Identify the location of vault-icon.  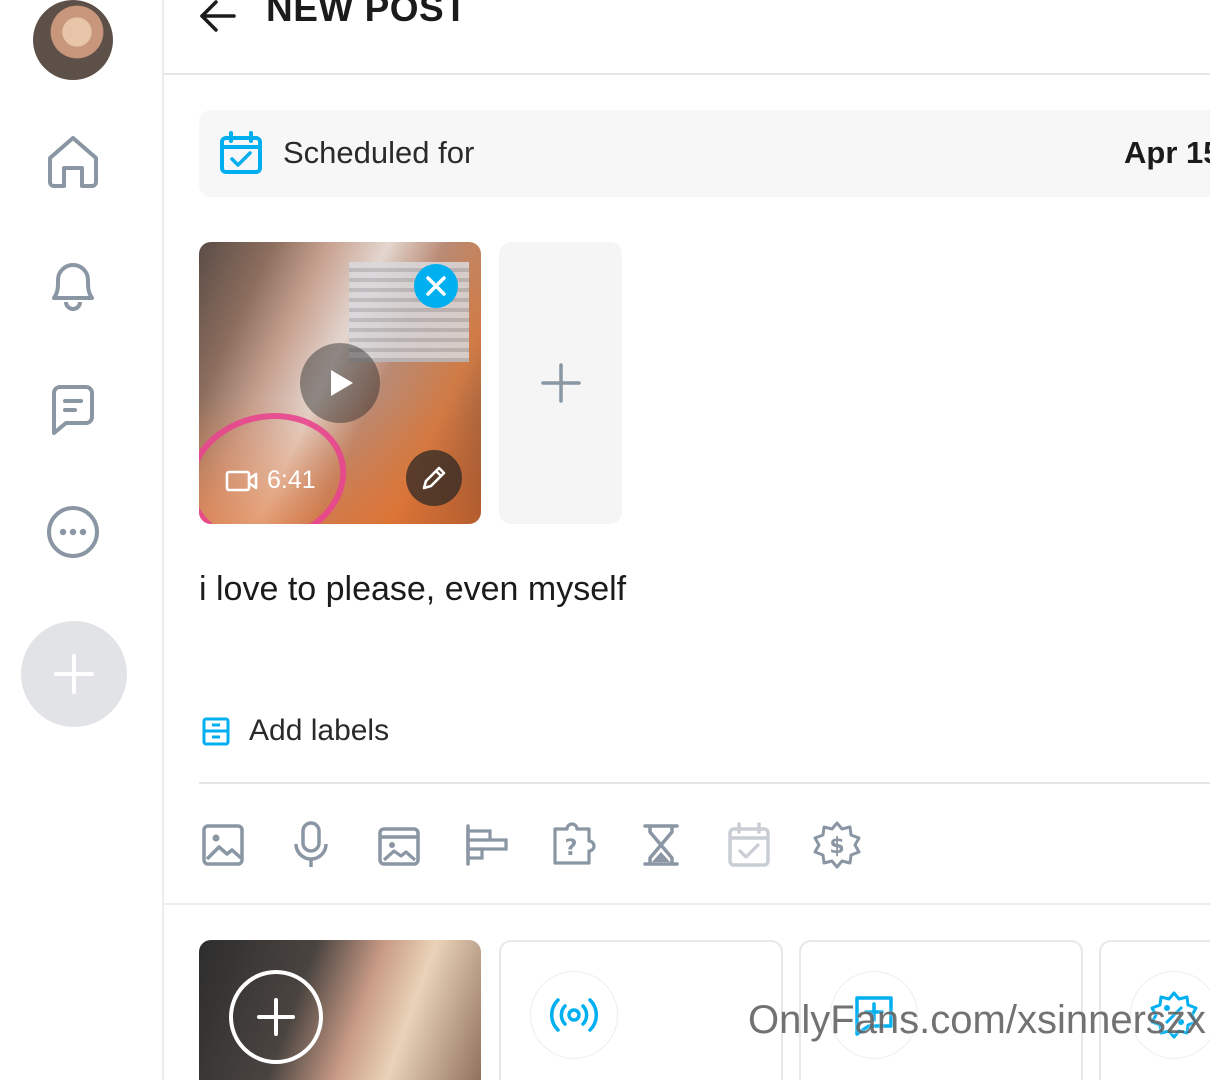
(399, 845).